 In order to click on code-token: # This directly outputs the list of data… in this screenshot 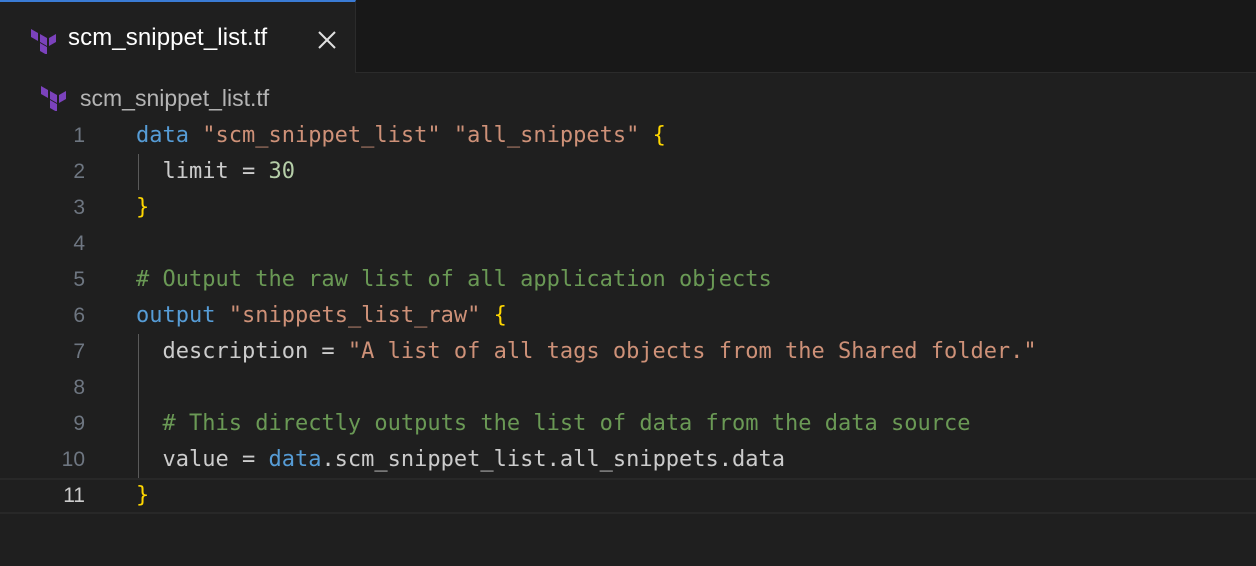, I will do `click(566, 423)`.